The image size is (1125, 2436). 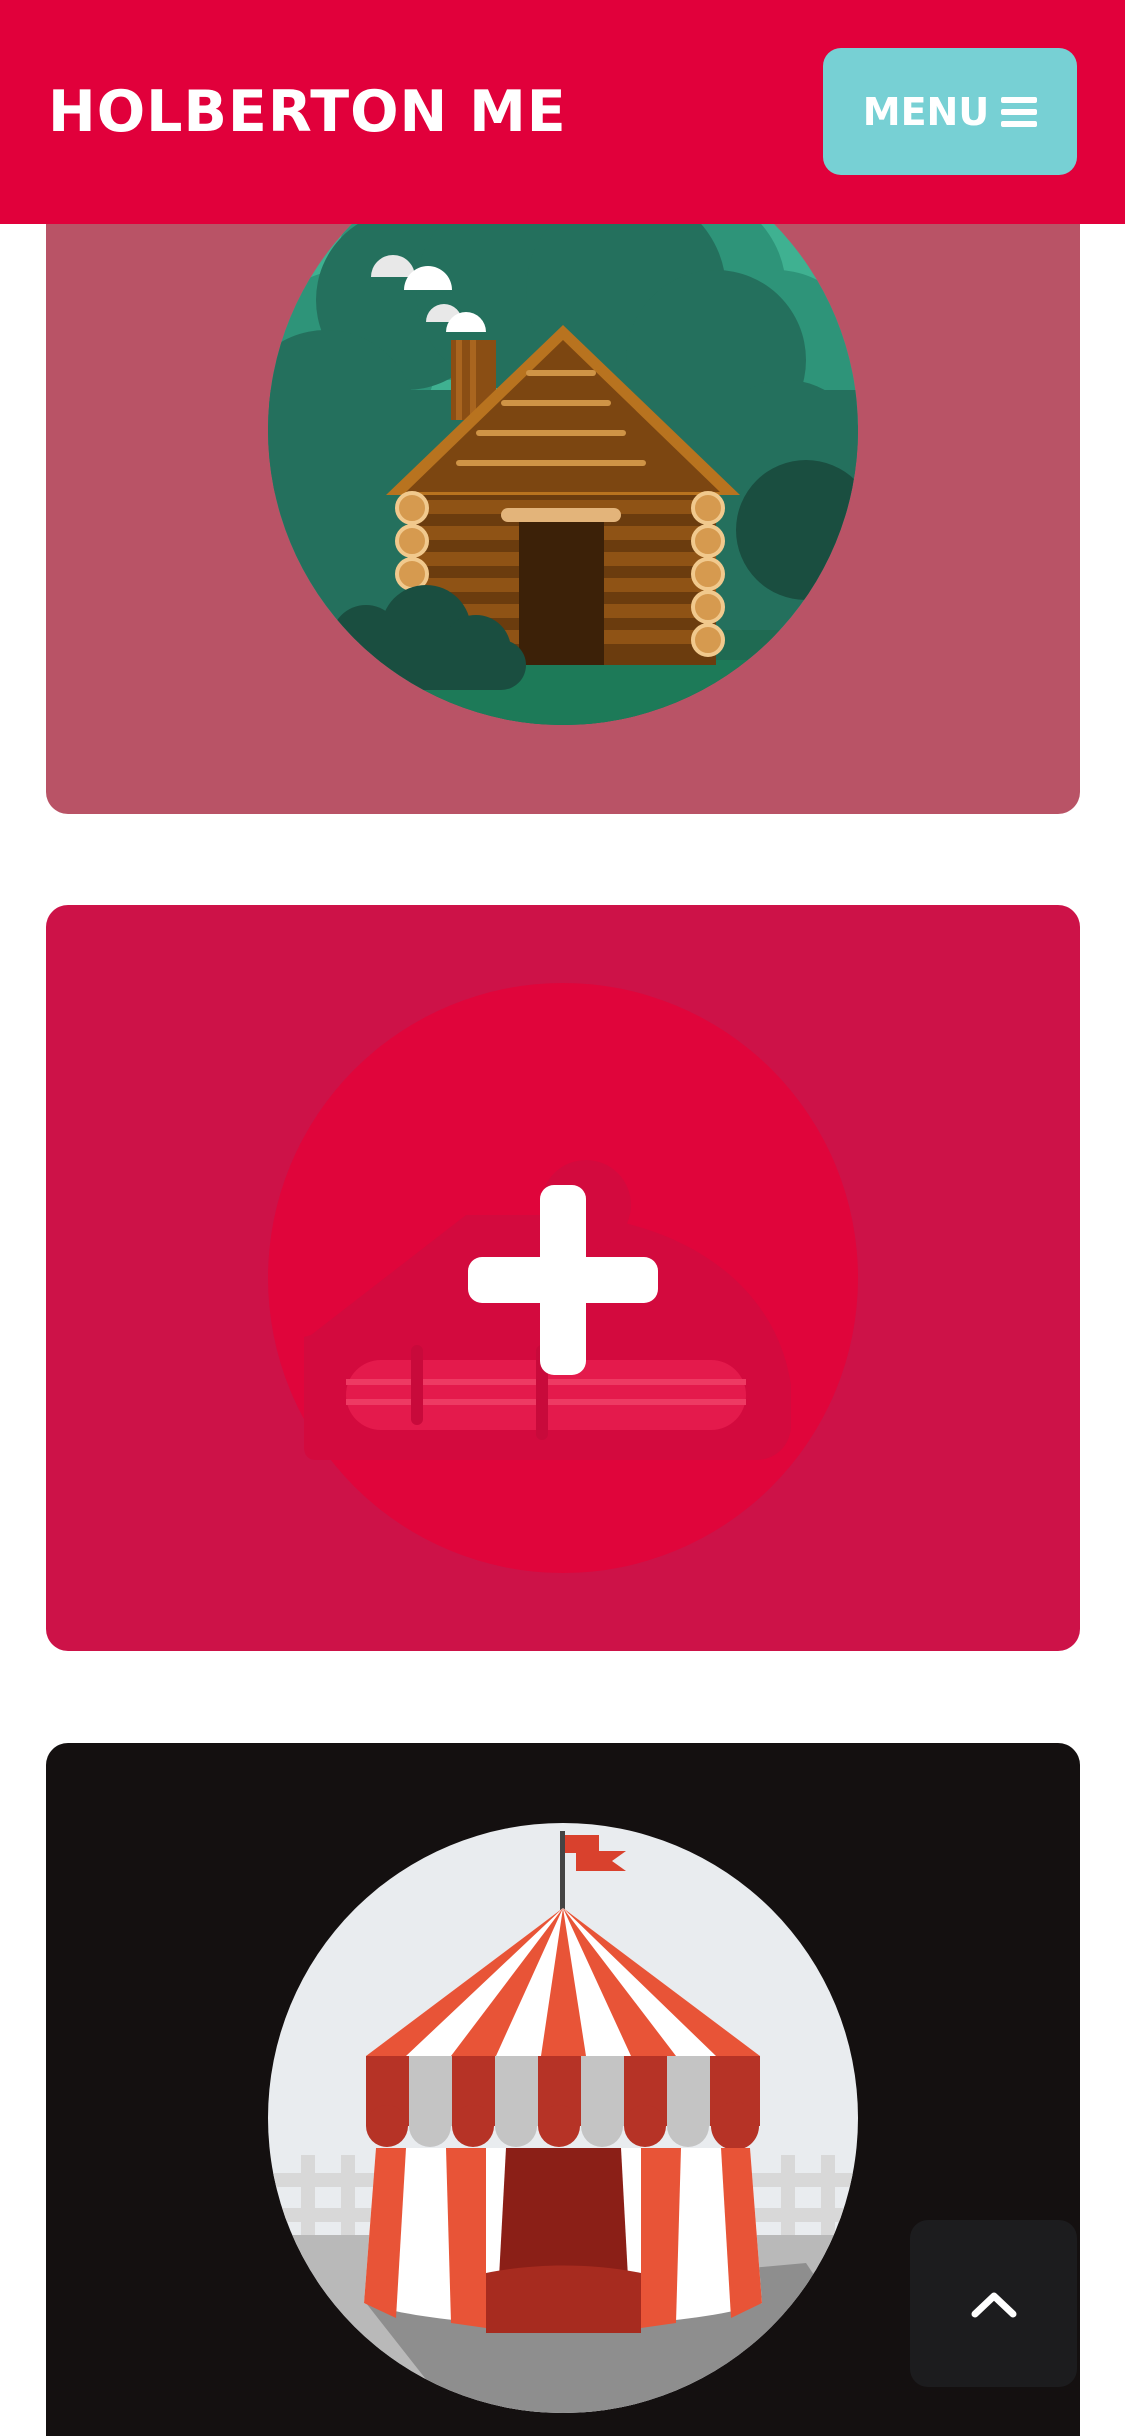 I want to click on site-header: HOLBERTON ME MENU, so click(x=562, y=112).